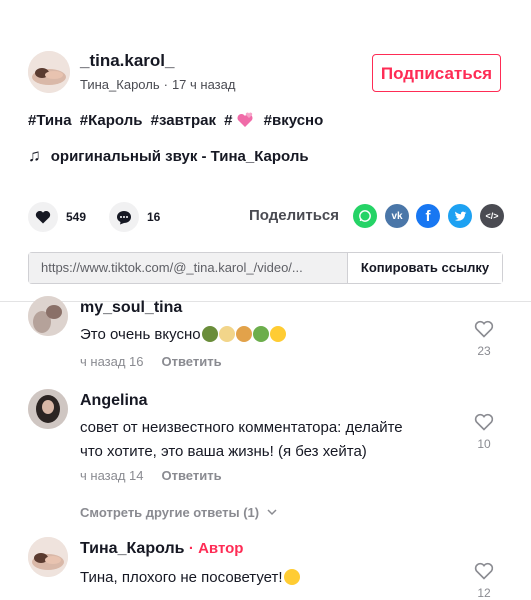 The image size is (531, 600). I want to click on hashtag-link: #завтрак, so click(183, 120).